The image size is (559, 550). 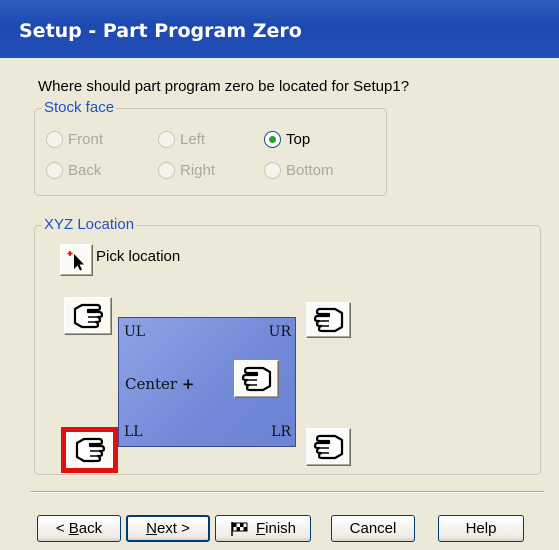 I want to click on window-title: Setup - Part Program Zero, so click(x=160, y=31).